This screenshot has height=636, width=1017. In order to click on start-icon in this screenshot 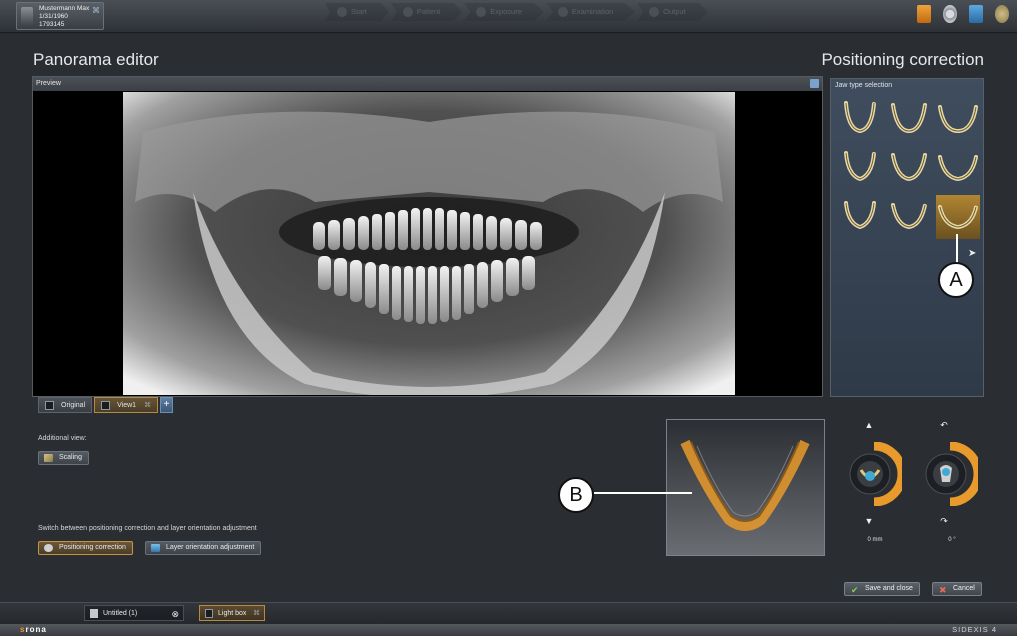, I will do `click(342, 12)`.